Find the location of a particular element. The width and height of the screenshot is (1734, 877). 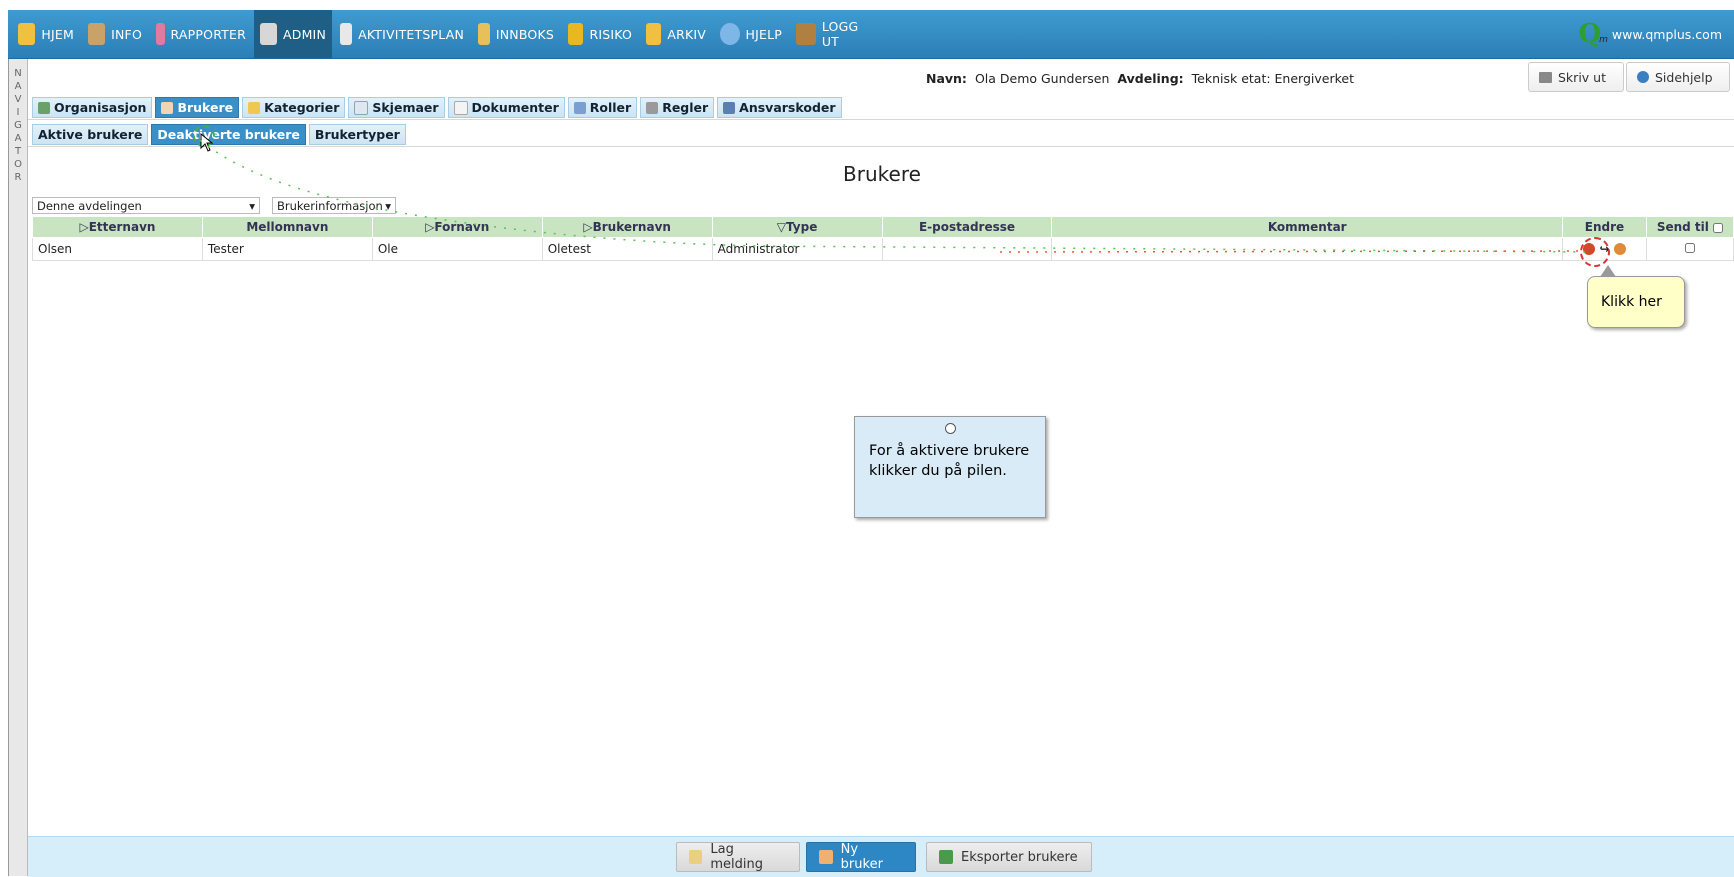

pin-icon is located at coordinates (950, 428).